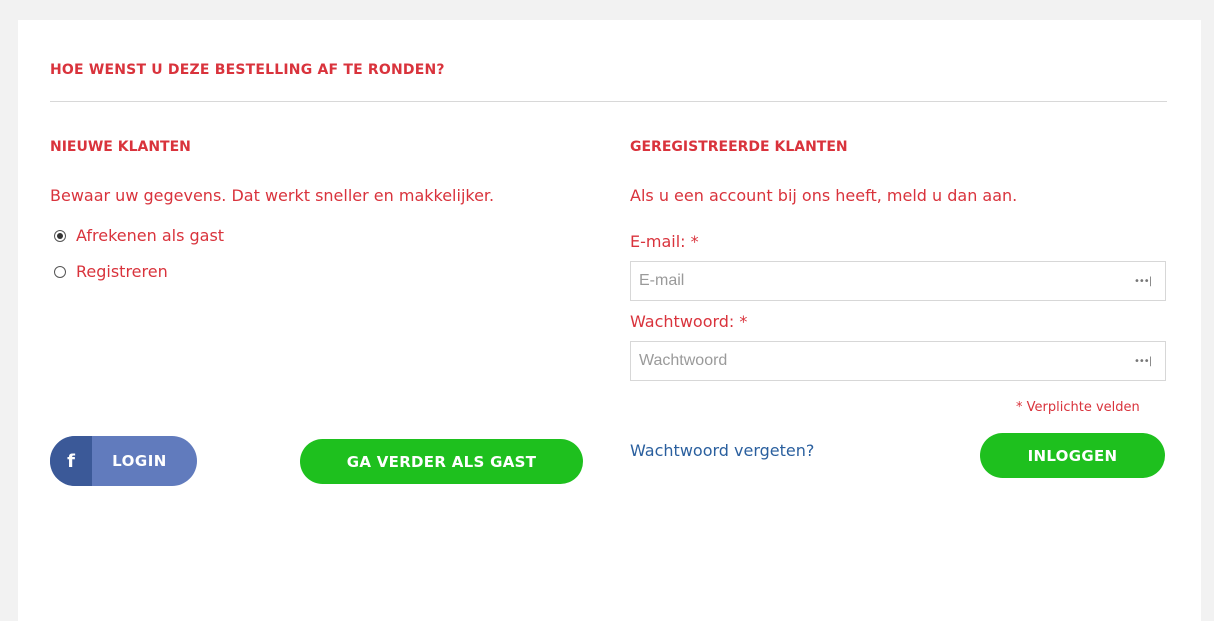  I want to click on register-option-label: Registreren, so click(122, 271).